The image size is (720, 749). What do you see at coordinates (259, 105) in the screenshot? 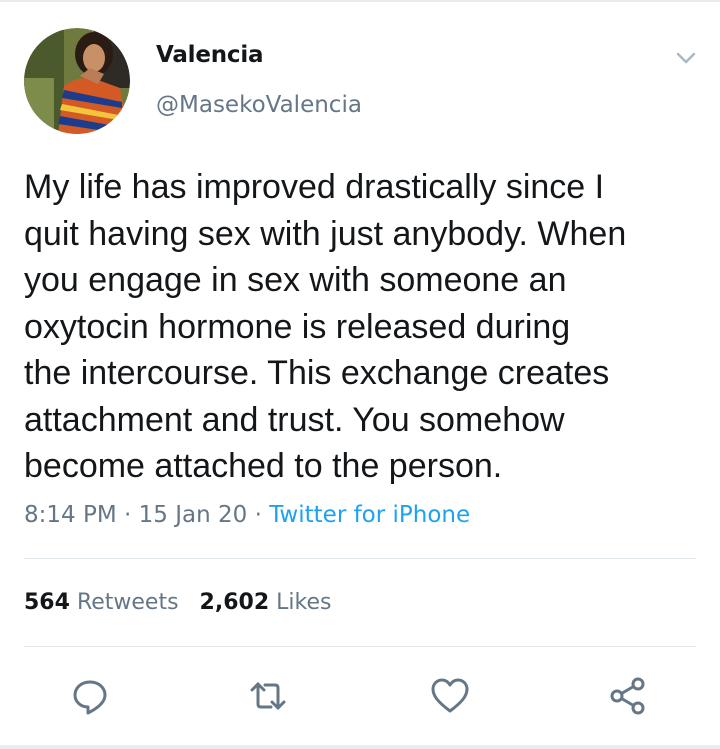
I see `username-handle: @MasekoValencia` at bounding box center [259, 105].